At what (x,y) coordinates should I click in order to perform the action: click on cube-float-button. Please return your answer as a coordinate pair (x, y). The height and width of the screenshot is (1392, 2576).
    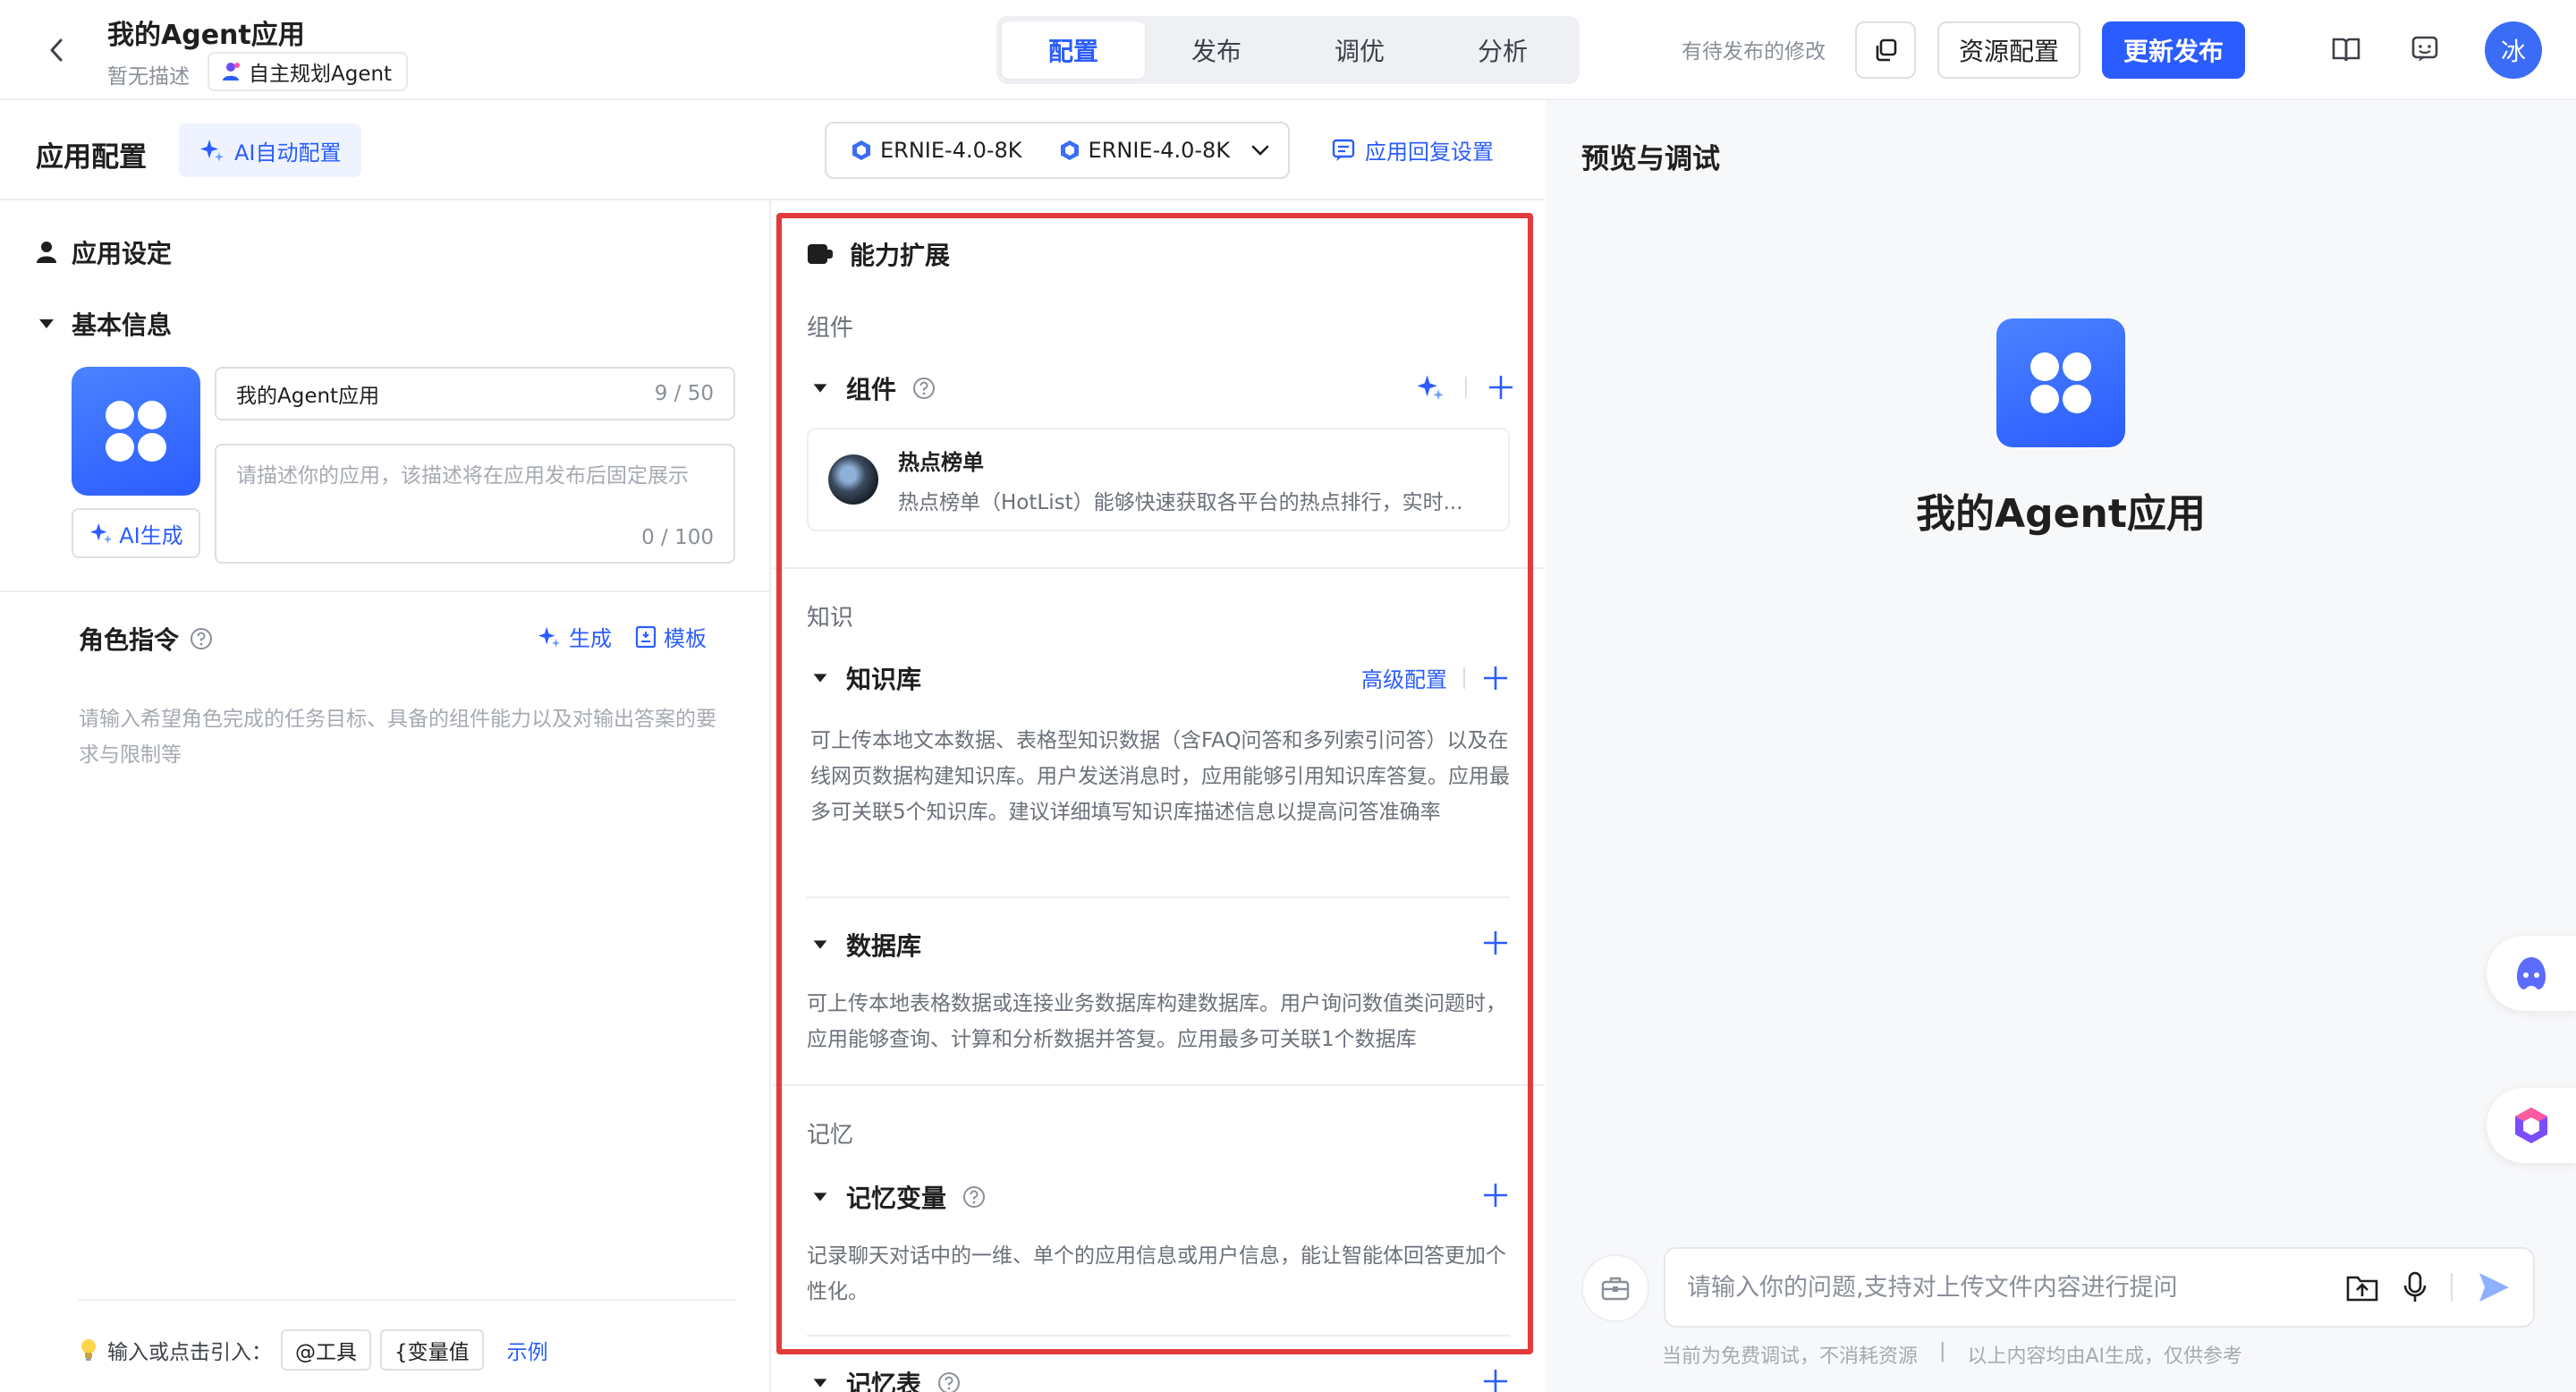
    Looking at the image, I should click on (2531, 1125).